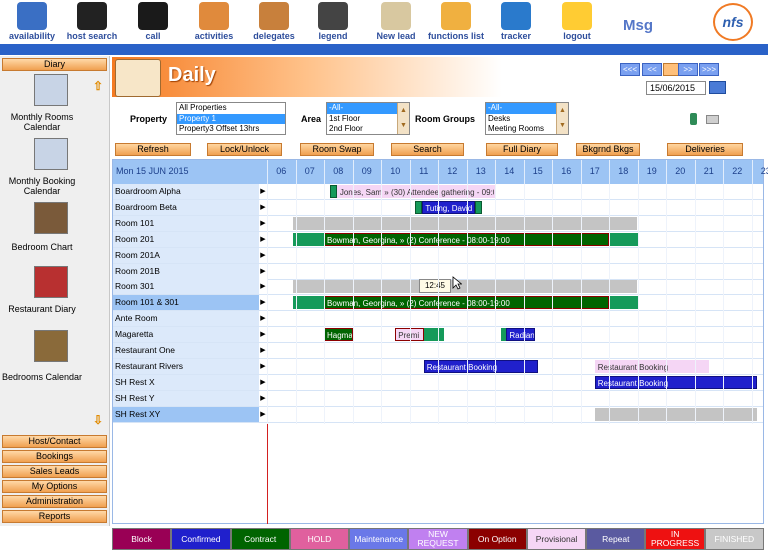 This screenshot has height=555, width=768. What do you see at coordinates (54, 456) in the screenshot?
I see `sidebar-tab-bookings: Bookings` at bounding box center [54, 456].